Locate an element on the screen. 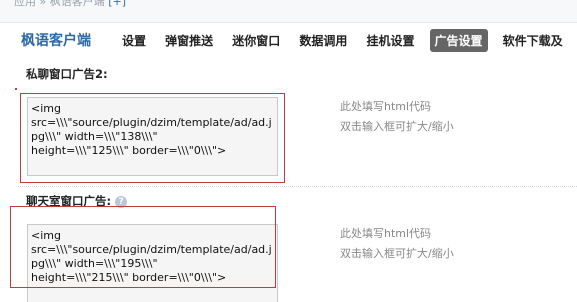 The image size is (577, 302). settings-nav: 设置 弹窗推送 迷你窗口 数据调用 挂机设置 广告设置 软件下载及 is located at coordinates (345, 40).